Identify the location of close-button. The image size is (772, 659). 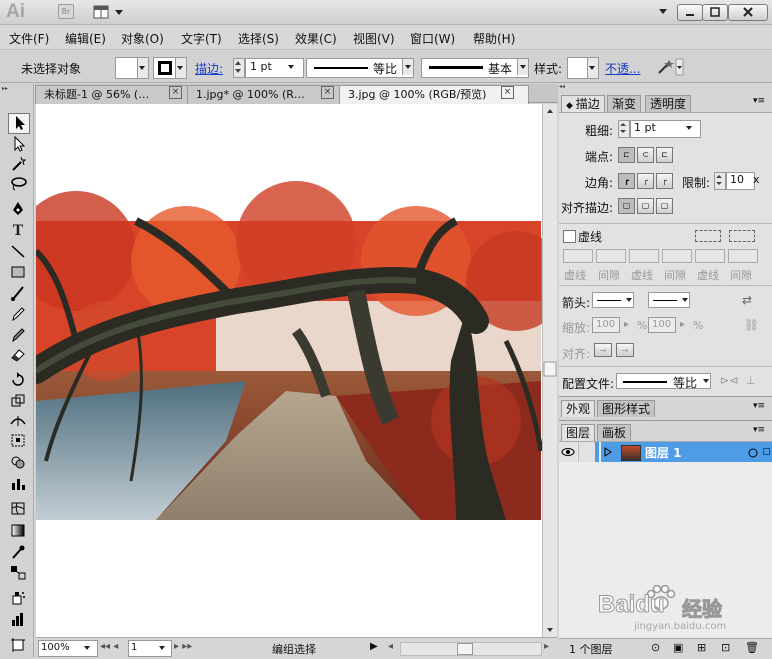
(748, 12).